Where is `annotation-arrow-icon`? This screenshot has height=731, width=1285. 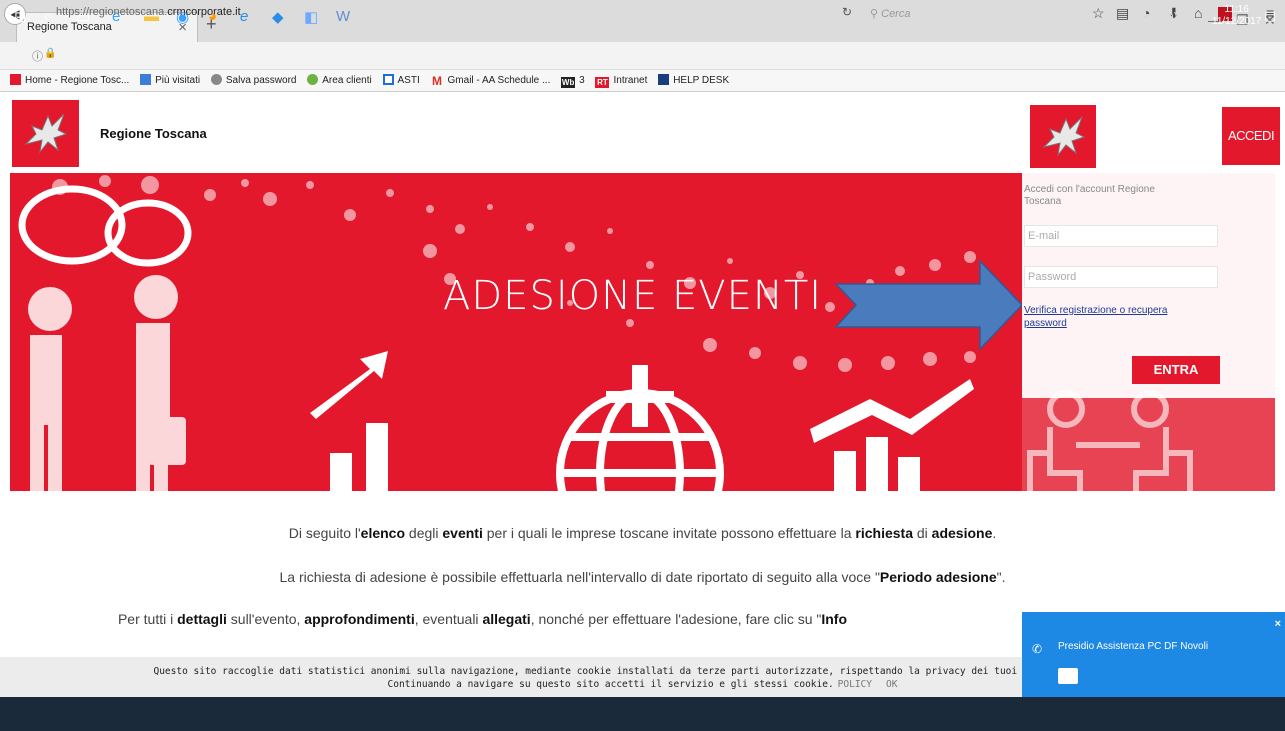
annotation-arrow-icon is located at coordinates (929, 305).